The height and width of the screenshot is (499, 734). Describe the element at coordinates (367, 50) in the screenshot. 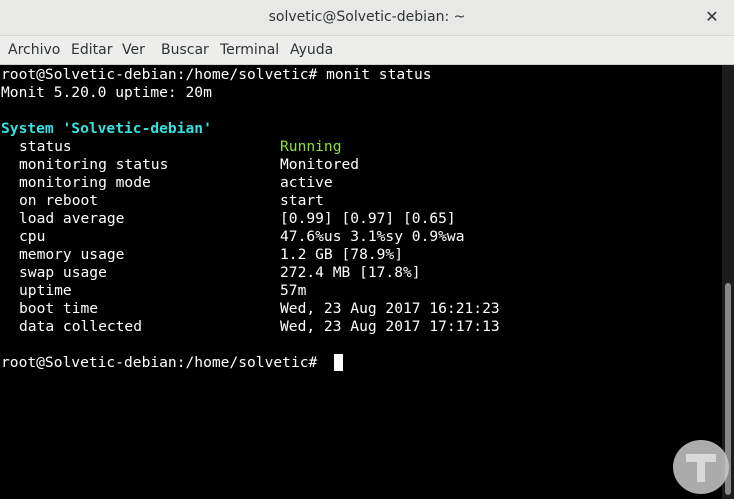

I see `menu-bar: Archivo Editar Ver Buscar Terminal Ayuda` at that location.